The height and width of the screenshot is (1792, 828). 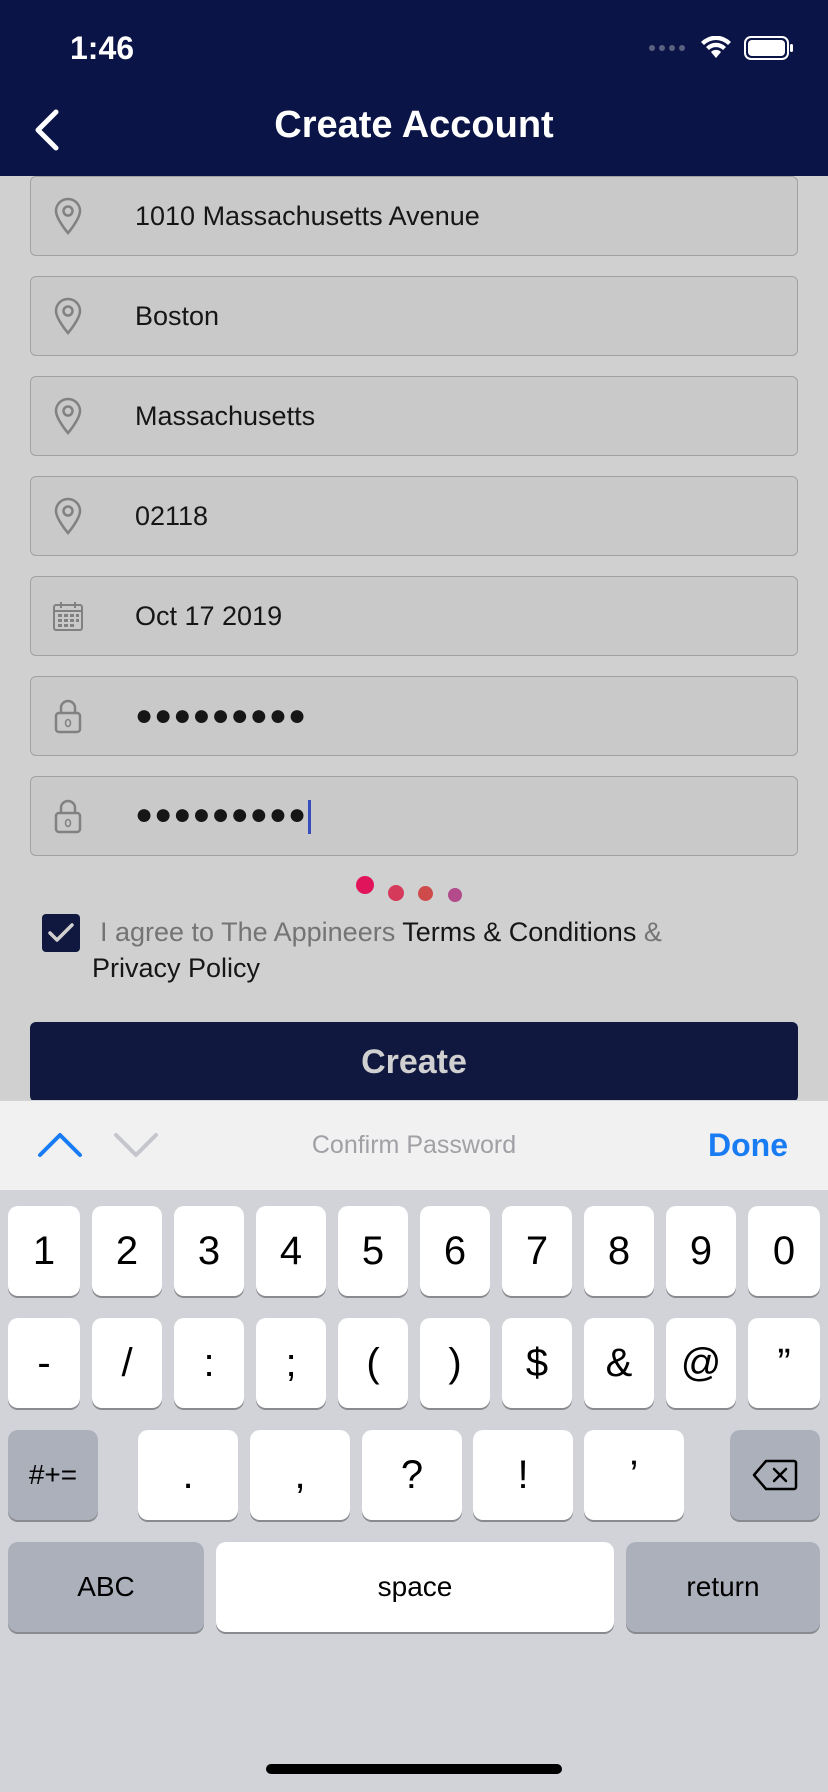 What do you see at coordinates (127, 1363) in the screenshot?
I see `key-slash: /` at bounding box center [127, 1363].